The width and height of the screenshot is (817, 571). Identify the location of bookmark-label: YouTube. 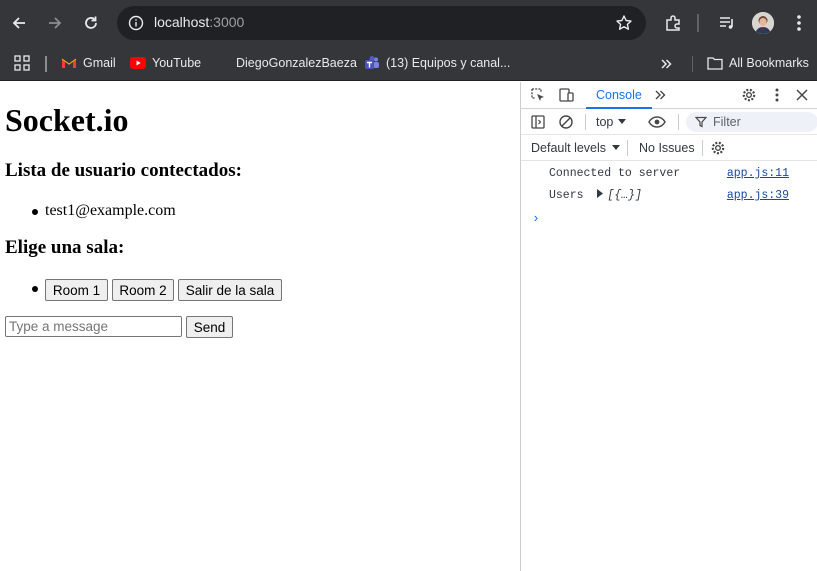
(177, 63).